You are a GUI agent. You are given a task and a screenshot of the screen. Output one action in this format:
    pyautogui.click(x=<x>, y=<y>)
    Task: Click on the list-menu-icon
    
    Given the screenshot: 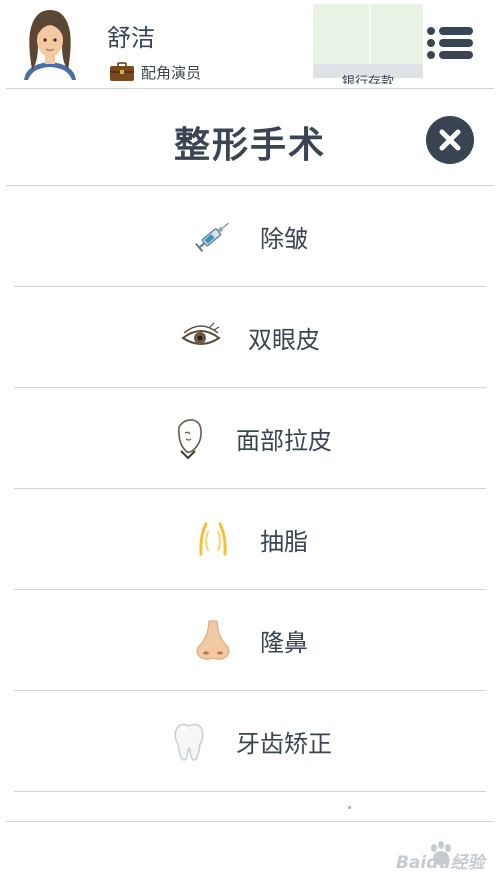 What is the action you would take?
    pyautogui.click(x=450, y=43)
    